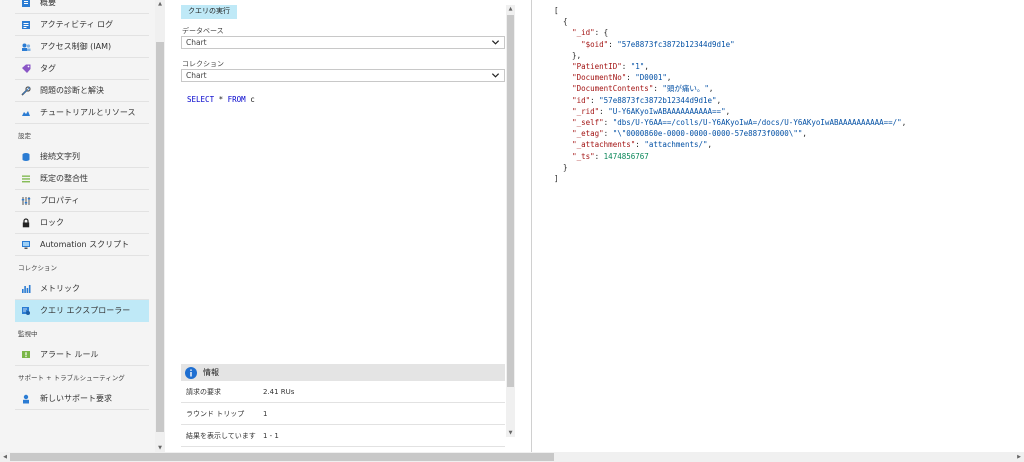  I want to click on json-key: "$oid", so click(595, 44).